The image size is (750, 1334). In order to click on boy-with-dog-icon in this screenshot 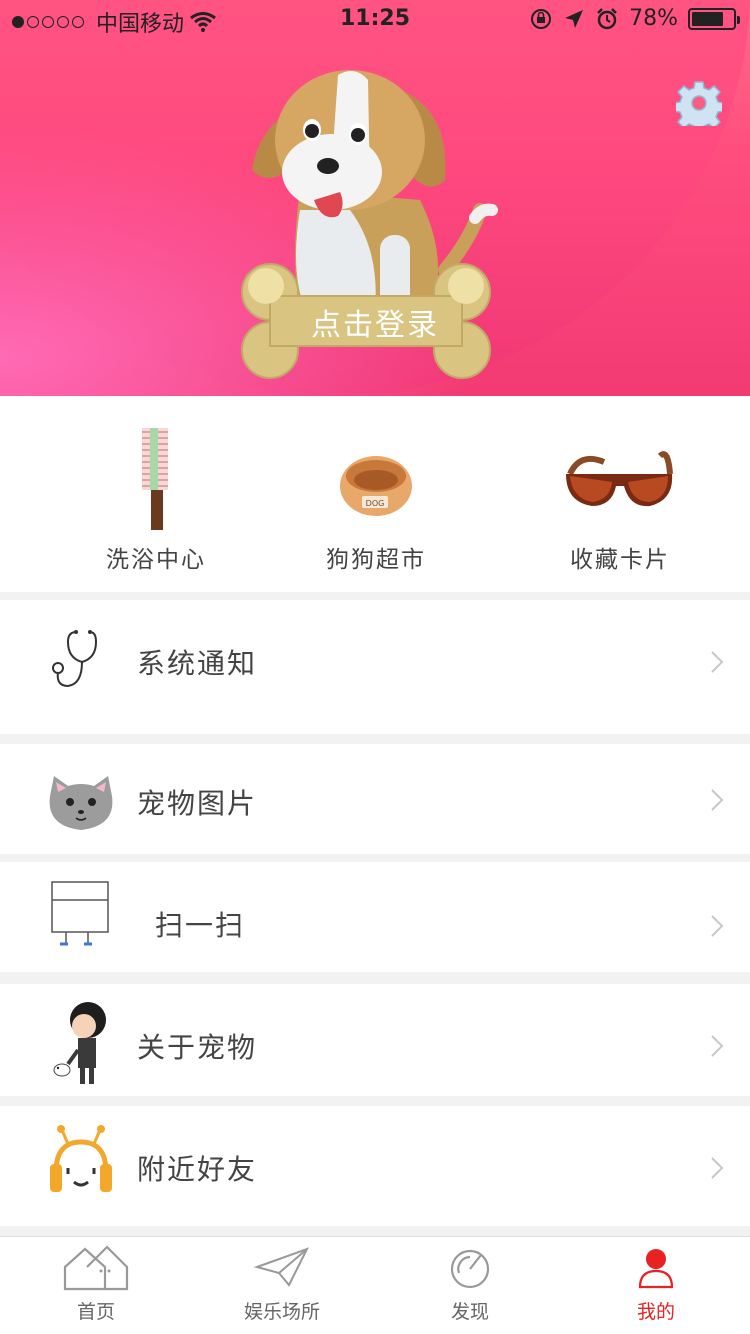, I will do `click(79, 1043)`.